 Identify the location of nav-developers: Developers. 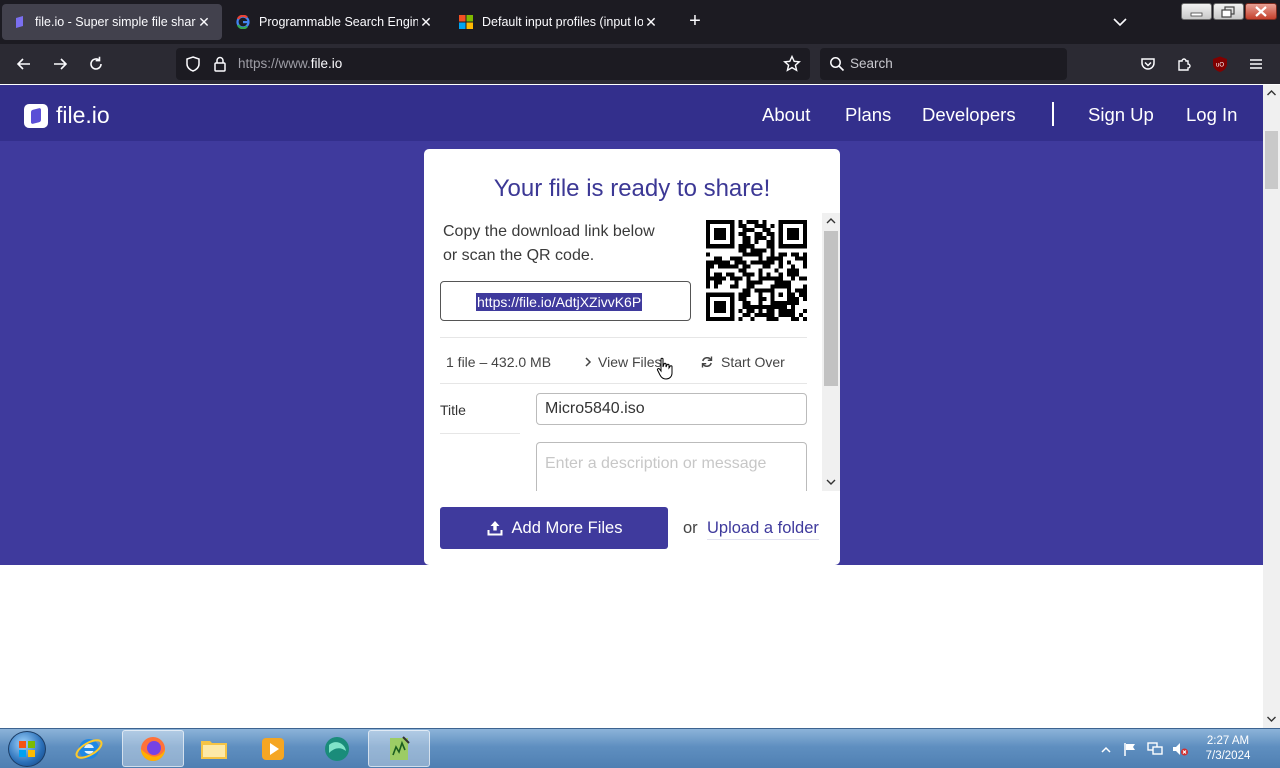
(969, 115).